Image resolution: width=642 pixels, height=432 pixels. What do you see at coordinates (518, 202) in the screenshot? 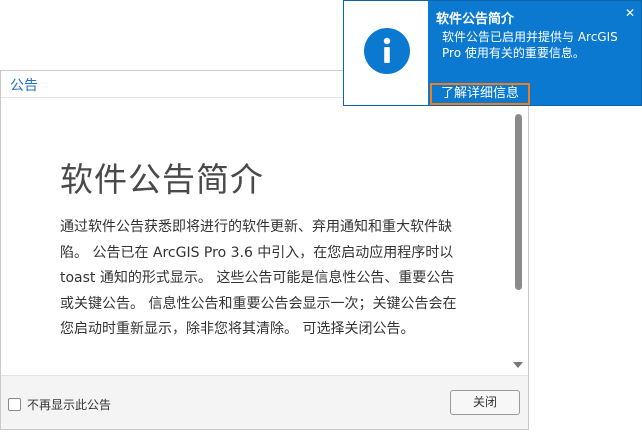
I see `scrollbar-thumb` at bounding box center [518, 202].